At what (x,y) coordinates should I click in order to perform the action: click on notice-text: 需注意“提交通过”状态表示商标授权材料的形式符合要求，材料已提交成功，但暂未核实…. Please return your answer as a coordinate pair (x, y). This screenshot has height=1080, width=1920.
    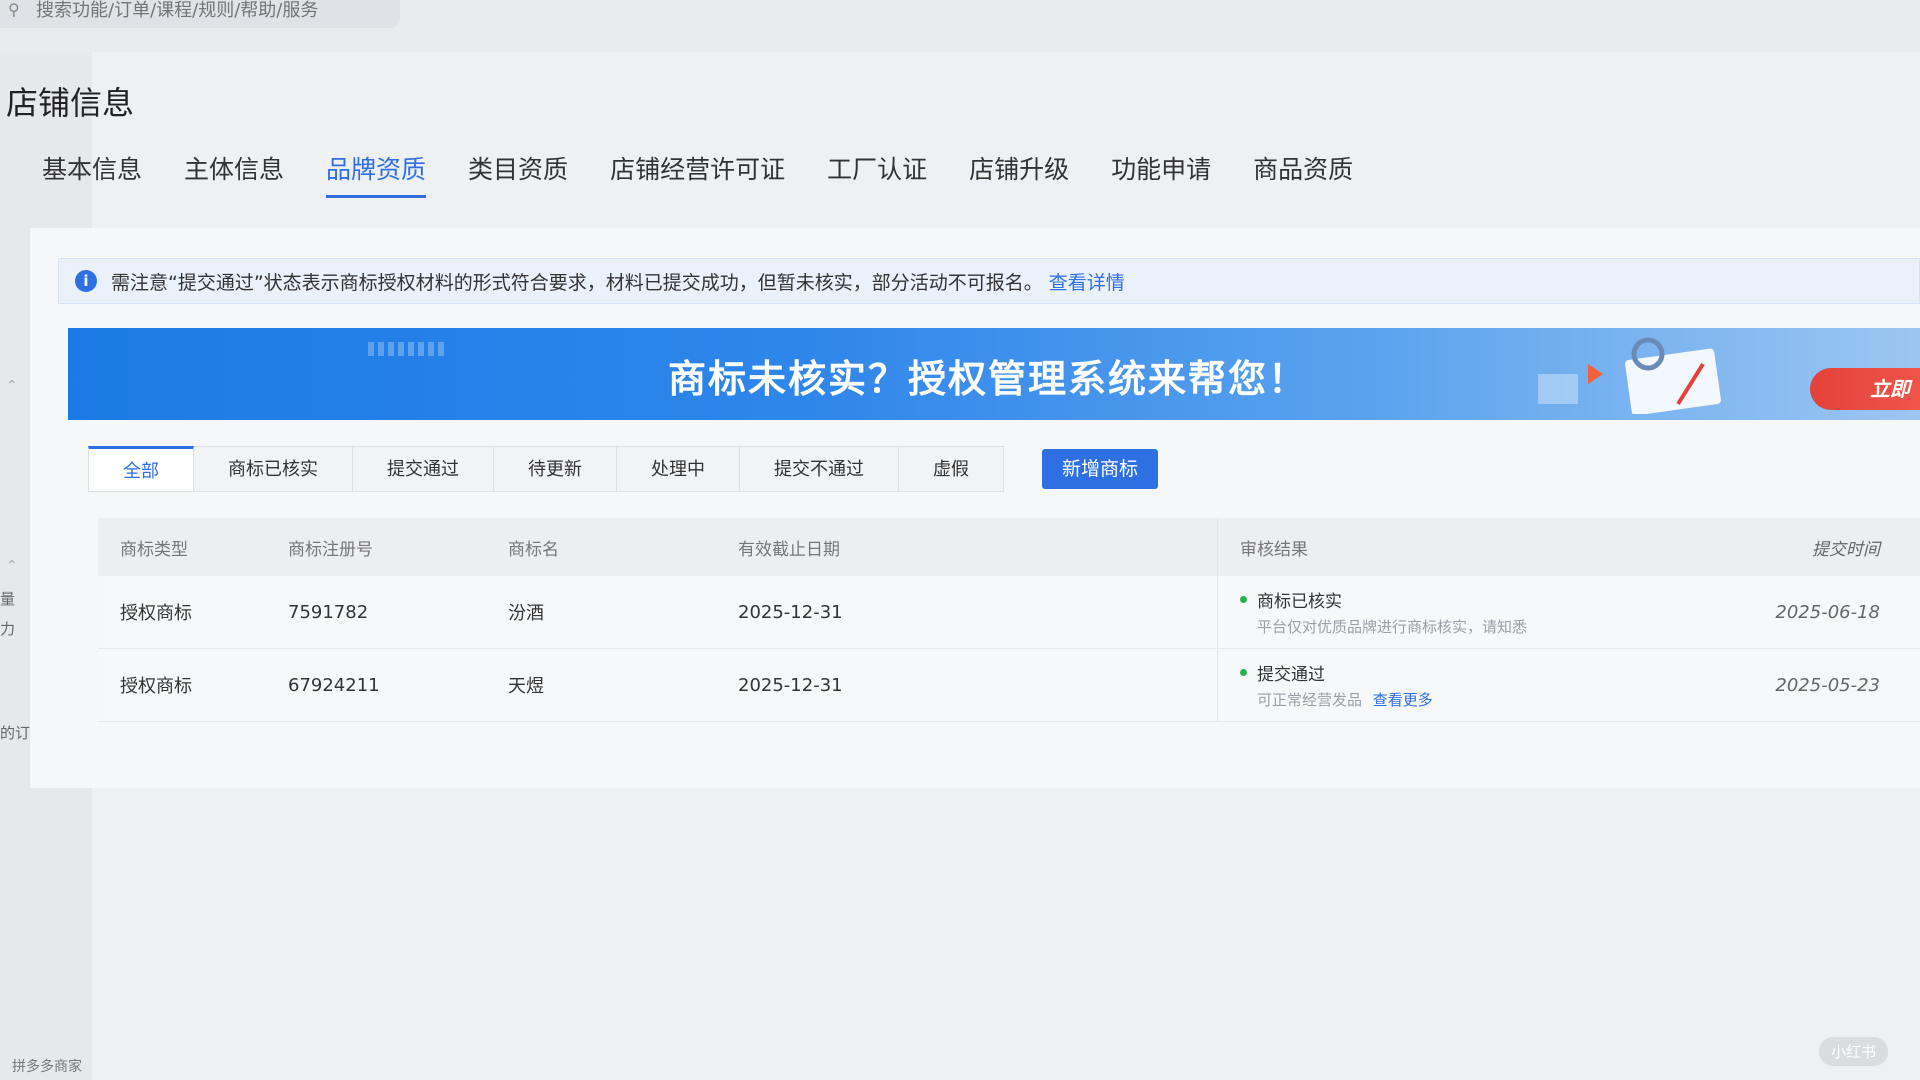
    Looking at the image, I should click on (577, 282).